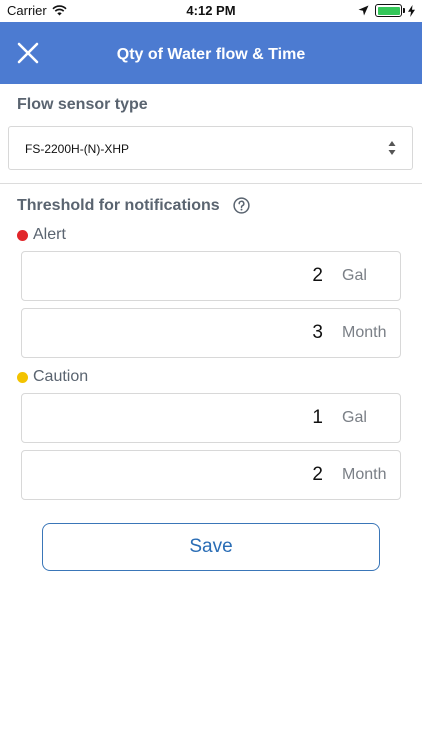 This screenshot has height=750, width=422. What do you see at coordinates (211, 475) in the screenshot?
I see `caution-period-field: 2 Month` at bounding box center [211, 475].